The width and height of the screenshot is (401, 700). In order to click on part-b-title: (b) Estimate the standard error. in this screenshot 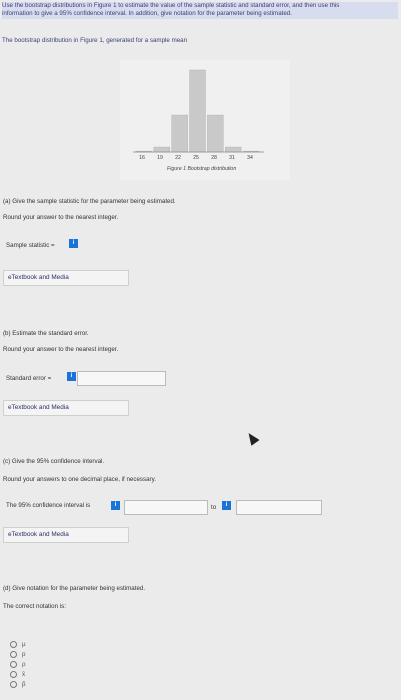, I will do `click(46, 333)`.